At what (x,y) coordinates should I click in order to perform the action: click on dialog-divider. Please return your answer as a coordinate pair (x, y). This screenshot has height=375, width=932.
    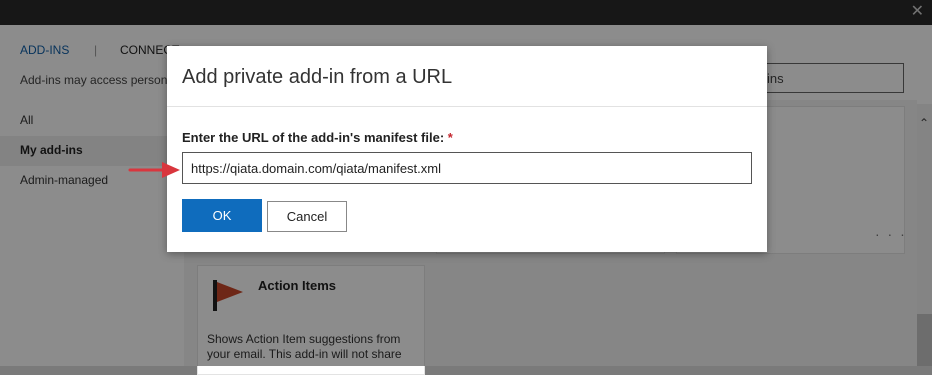
    Looking at the image, I should click on (467, 106).